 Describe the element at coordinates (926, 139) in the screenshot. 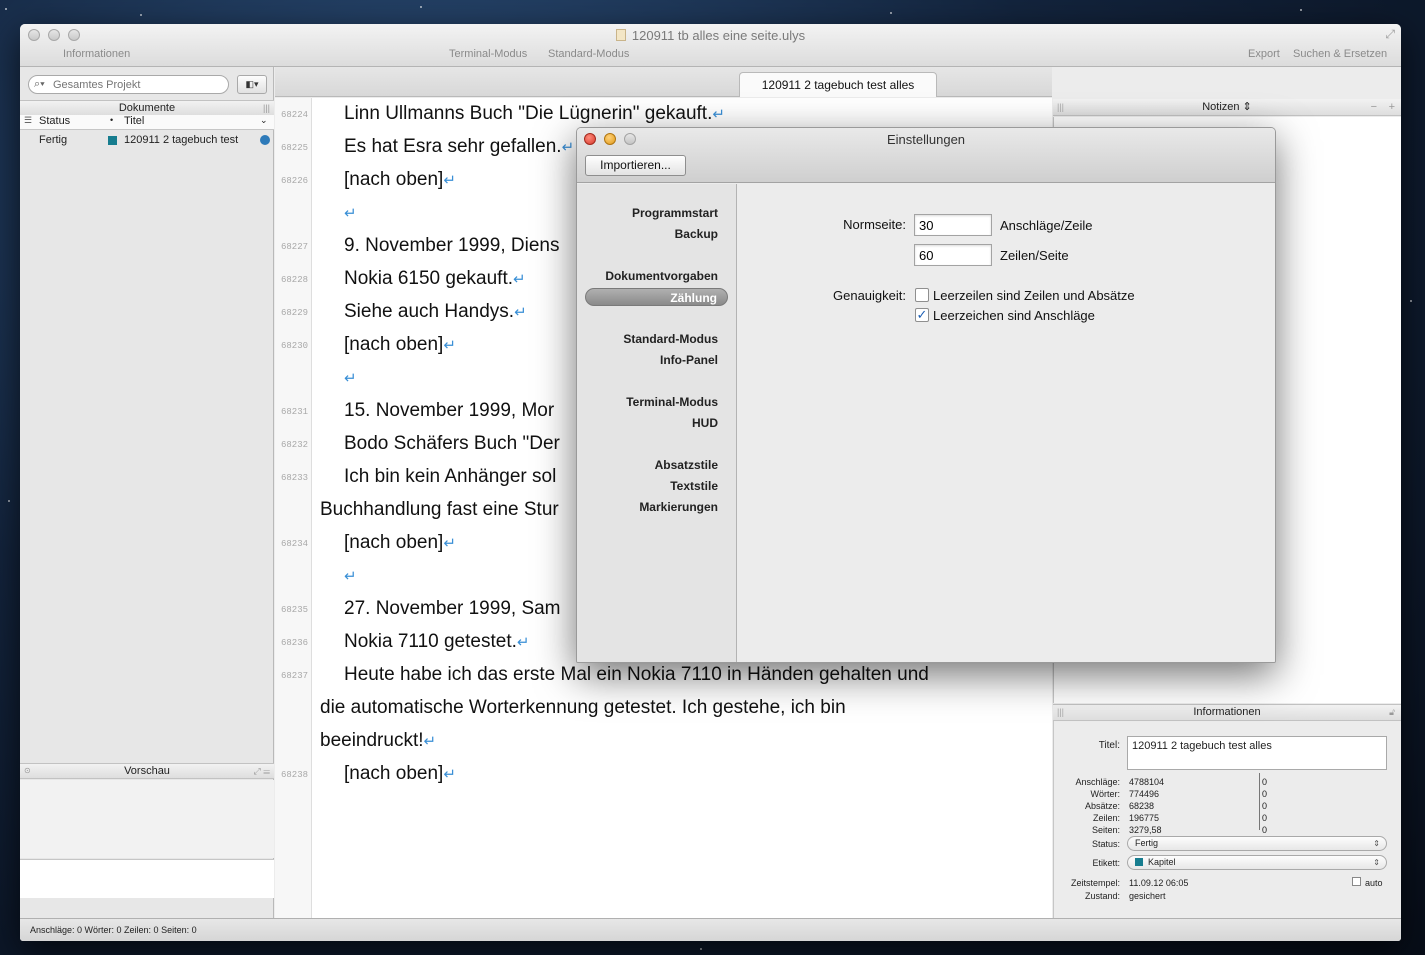

I see `dialog-title: Einstellungen` at that location.